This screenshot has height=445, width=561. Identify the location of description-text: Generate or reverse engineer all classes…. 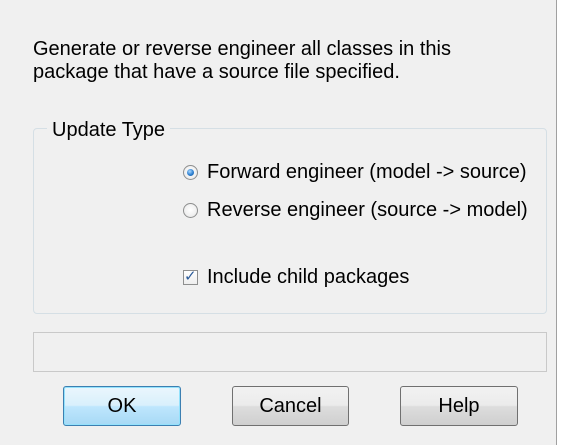
(242, 60).